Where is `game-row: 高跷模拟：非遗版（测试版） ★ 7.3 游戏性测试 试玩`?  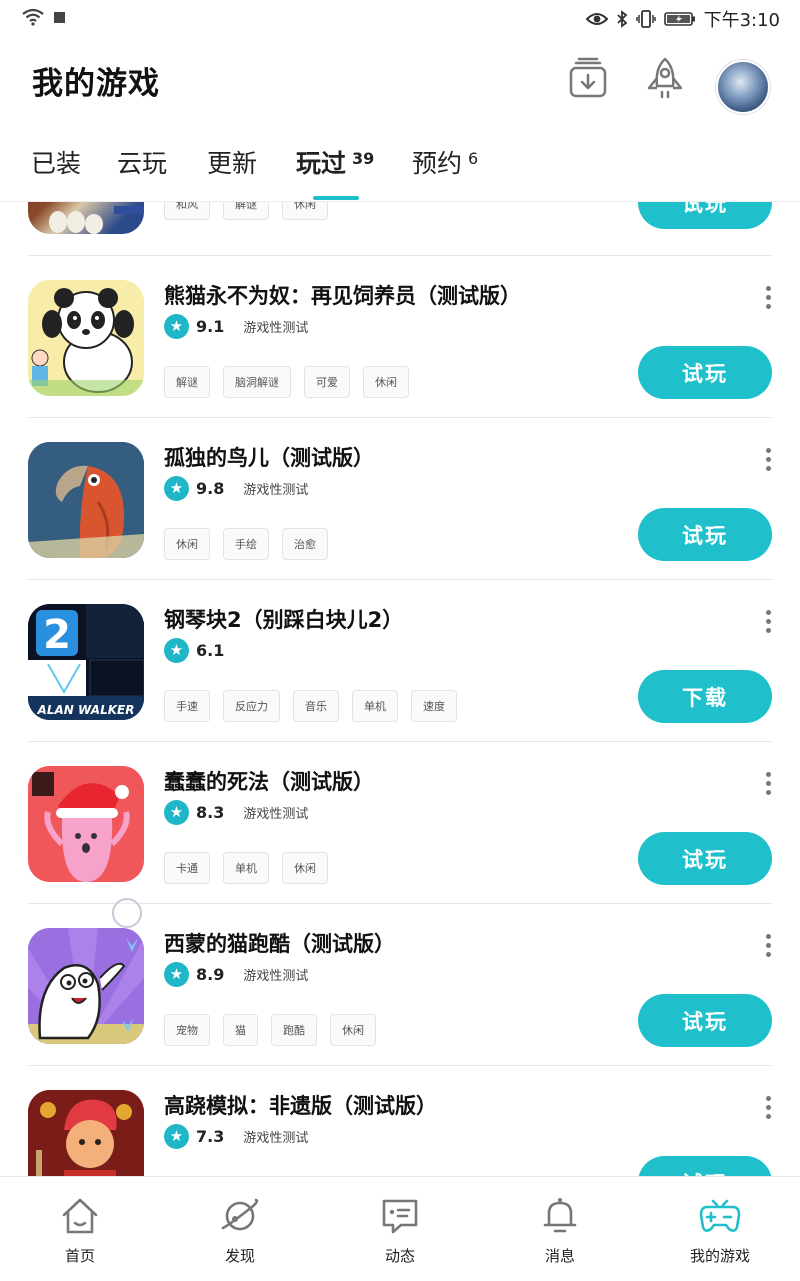
game-row: 高跷模拟：非遗版（测试版） ★ 7.3 游戏性测试 试玩 is located at coordinates (400, 1121).